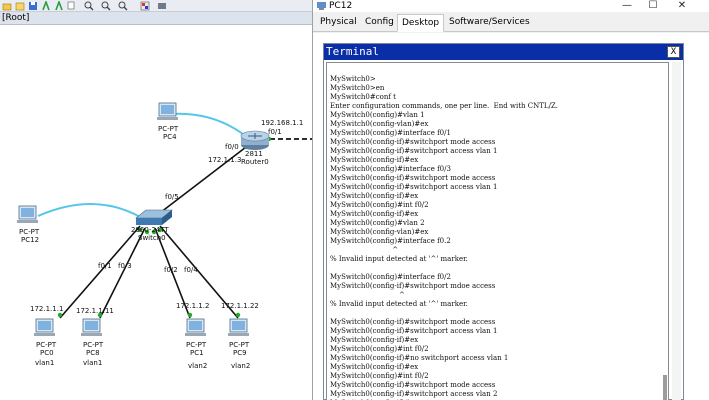 This screenshot has height=400, width=709. What do you see at coordinates (156, 18) in the screenshot?
I see `logical-path-bar: [Root]` at bounding box center [156, 18].